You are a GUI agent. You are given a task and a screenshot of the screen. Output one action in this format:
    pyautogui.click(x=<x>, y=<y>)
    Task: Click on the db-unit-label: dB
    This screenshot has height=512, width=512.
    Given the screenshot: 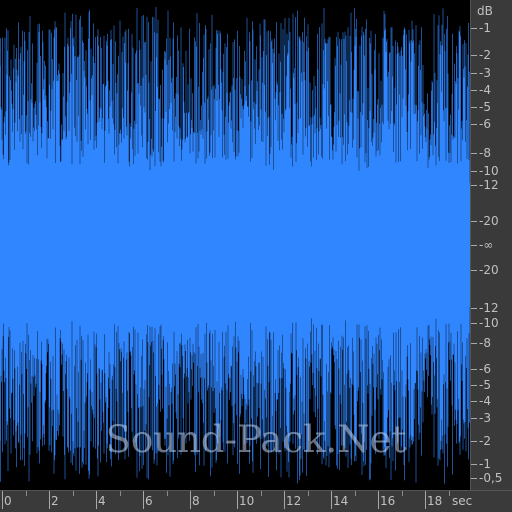 What is the action you would take?
    pyautogui.click(x=485, y=11)
    